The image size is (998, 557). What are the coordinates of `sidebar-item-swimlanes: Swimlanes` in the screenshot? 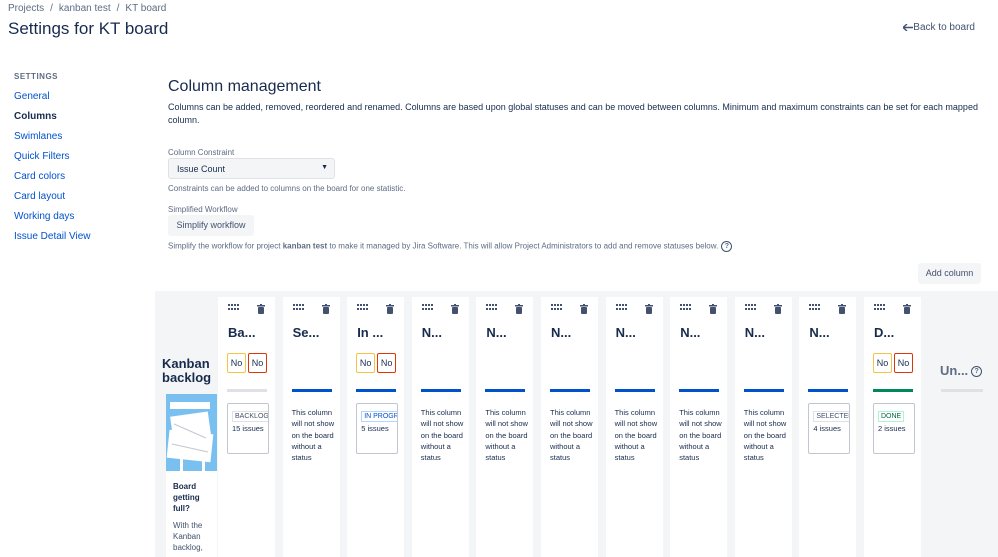 It's located at (74, 137).